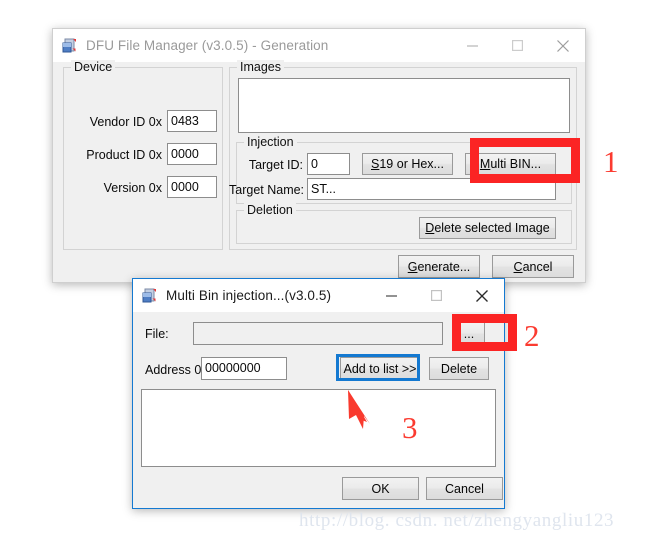 The height and width of the screenshot is (539, 669). Describe the element at coordinates (380, 488) in the screenshot. I see `dialog-ok-button: OK` at that location.